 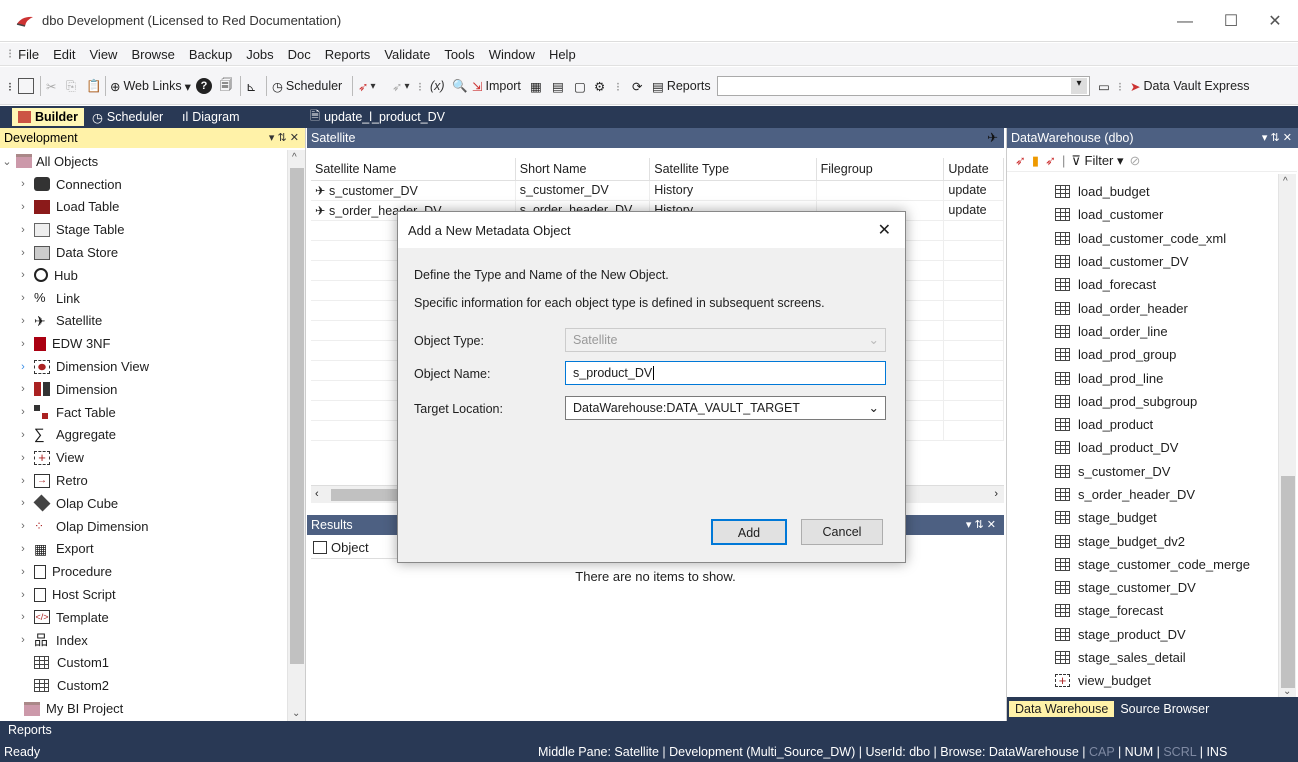 I want to click on tree-item-custom1: Custom1, so click(x=143, y=663).